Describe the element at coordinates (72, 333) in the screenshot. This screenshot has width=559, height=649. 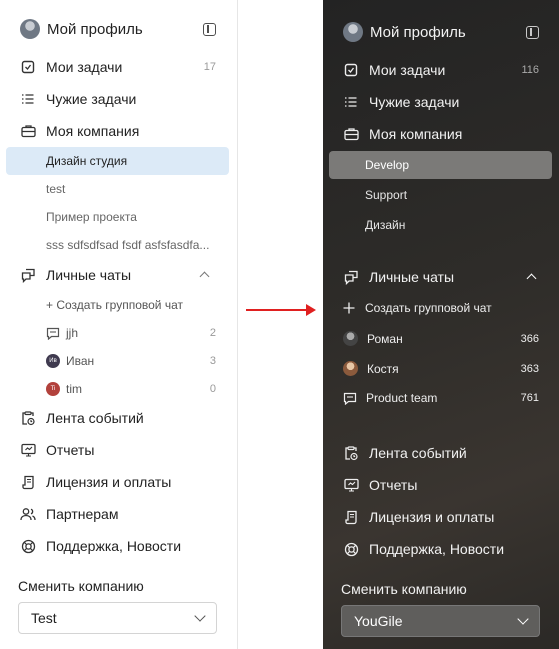
I see `chat-name: jjh` at that location.